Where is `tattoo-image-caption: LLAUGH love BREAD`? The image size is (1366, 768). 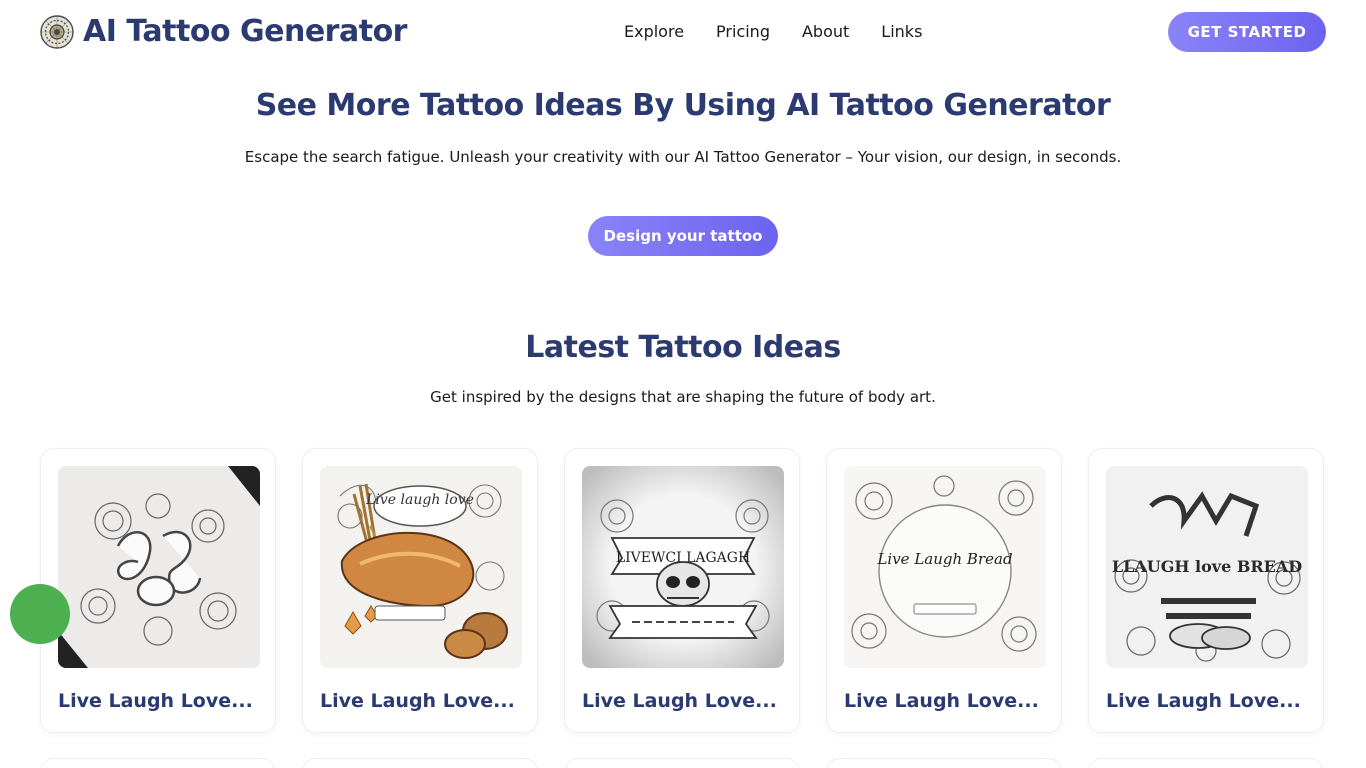 tattoo-image-caption: LLAUGH love BREAD is located at coordinates (1207, 566).